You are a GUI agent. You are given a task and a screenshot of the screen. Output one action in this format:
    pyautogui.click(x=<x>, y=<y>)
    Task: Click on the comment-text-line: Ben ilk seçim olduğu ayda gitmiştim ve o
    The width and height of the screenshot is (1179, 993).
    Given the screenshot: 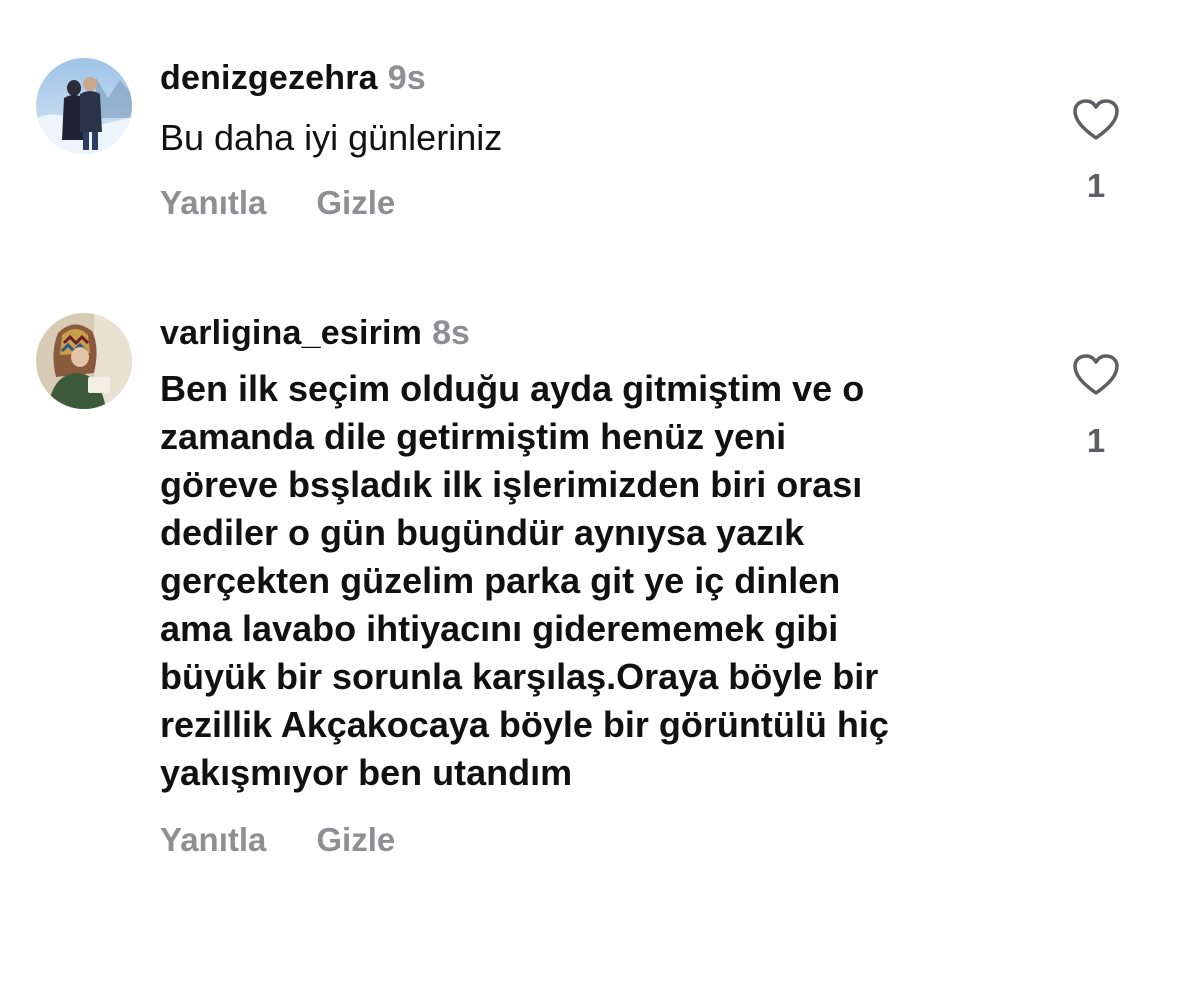 What is the action you would take?
    pyautogui.click(x=512, y=388)
    